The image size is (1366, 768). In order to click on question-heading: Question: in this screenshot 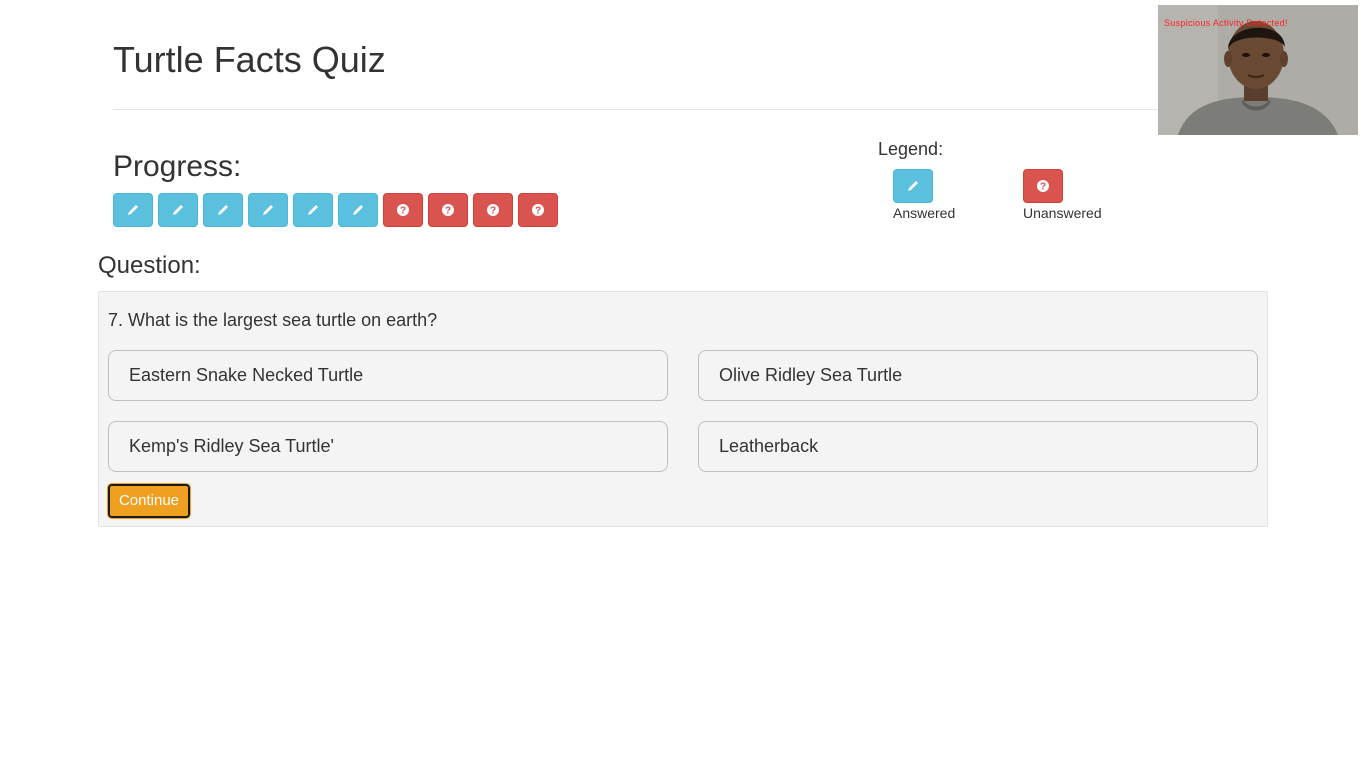, I will do `click(149, 265)`.